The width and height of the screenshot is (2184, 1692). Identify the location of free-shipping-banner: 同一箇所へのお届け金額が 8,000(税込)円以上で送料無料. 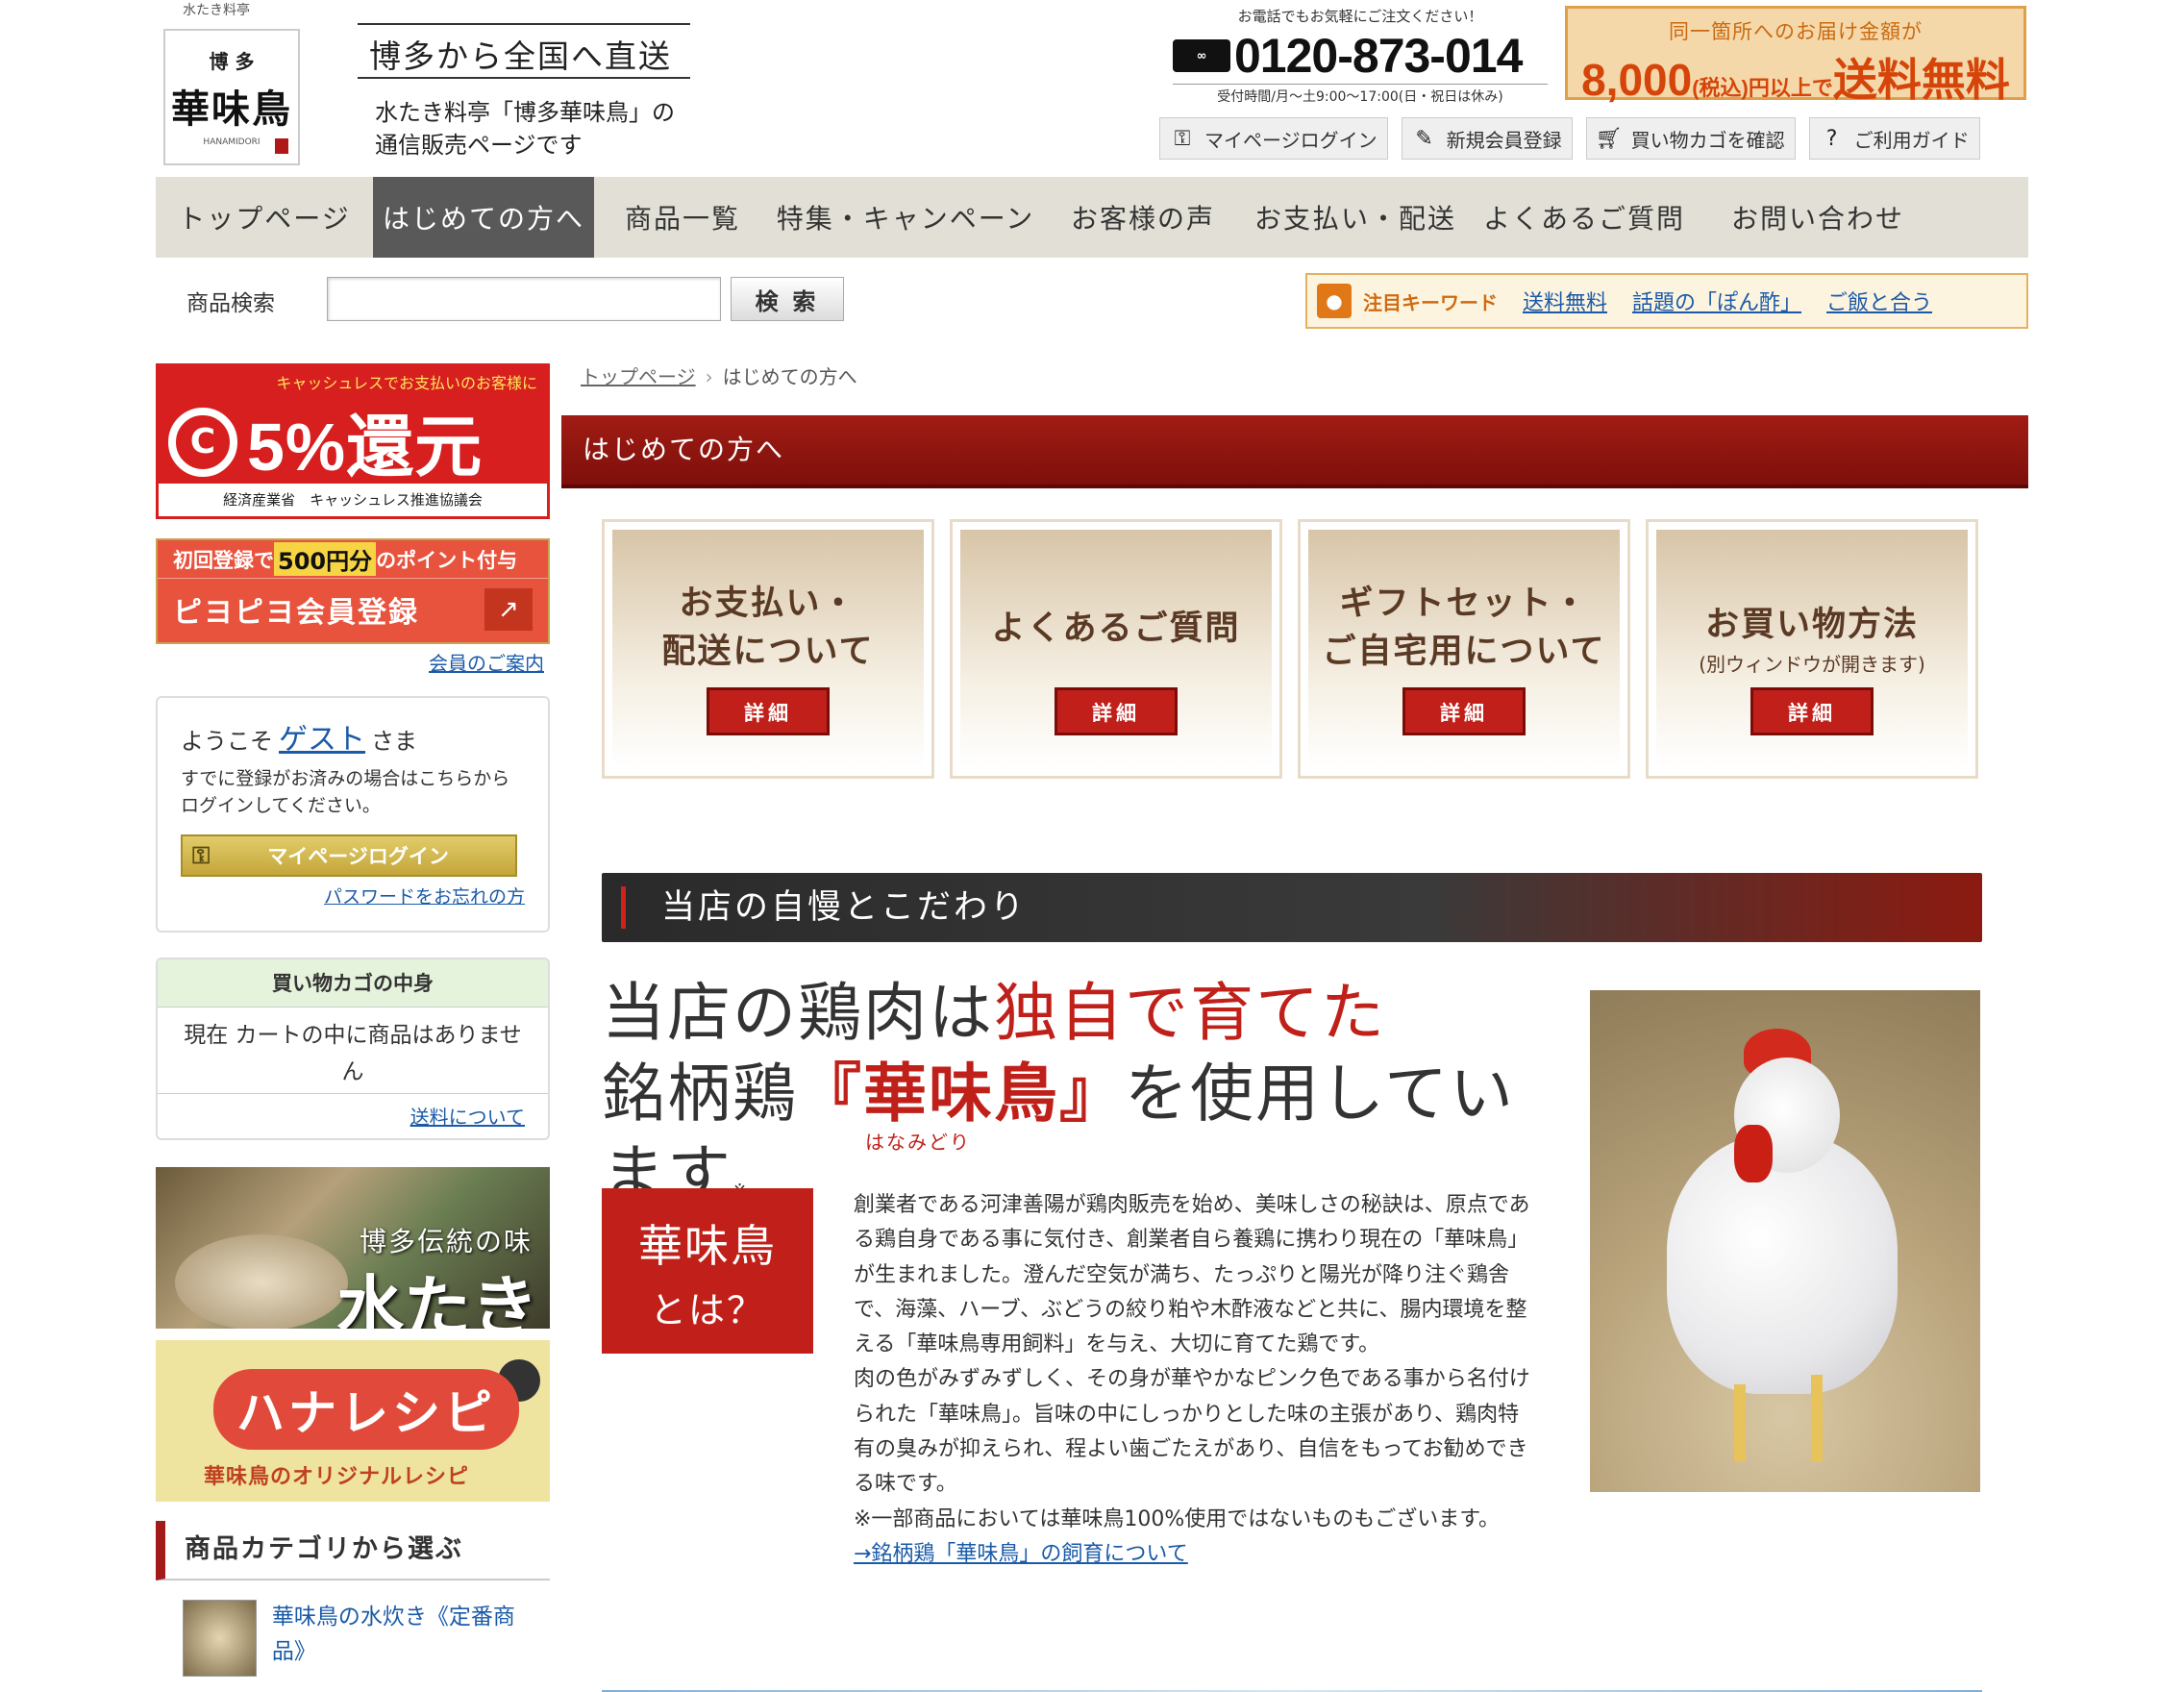
(1796, 55).